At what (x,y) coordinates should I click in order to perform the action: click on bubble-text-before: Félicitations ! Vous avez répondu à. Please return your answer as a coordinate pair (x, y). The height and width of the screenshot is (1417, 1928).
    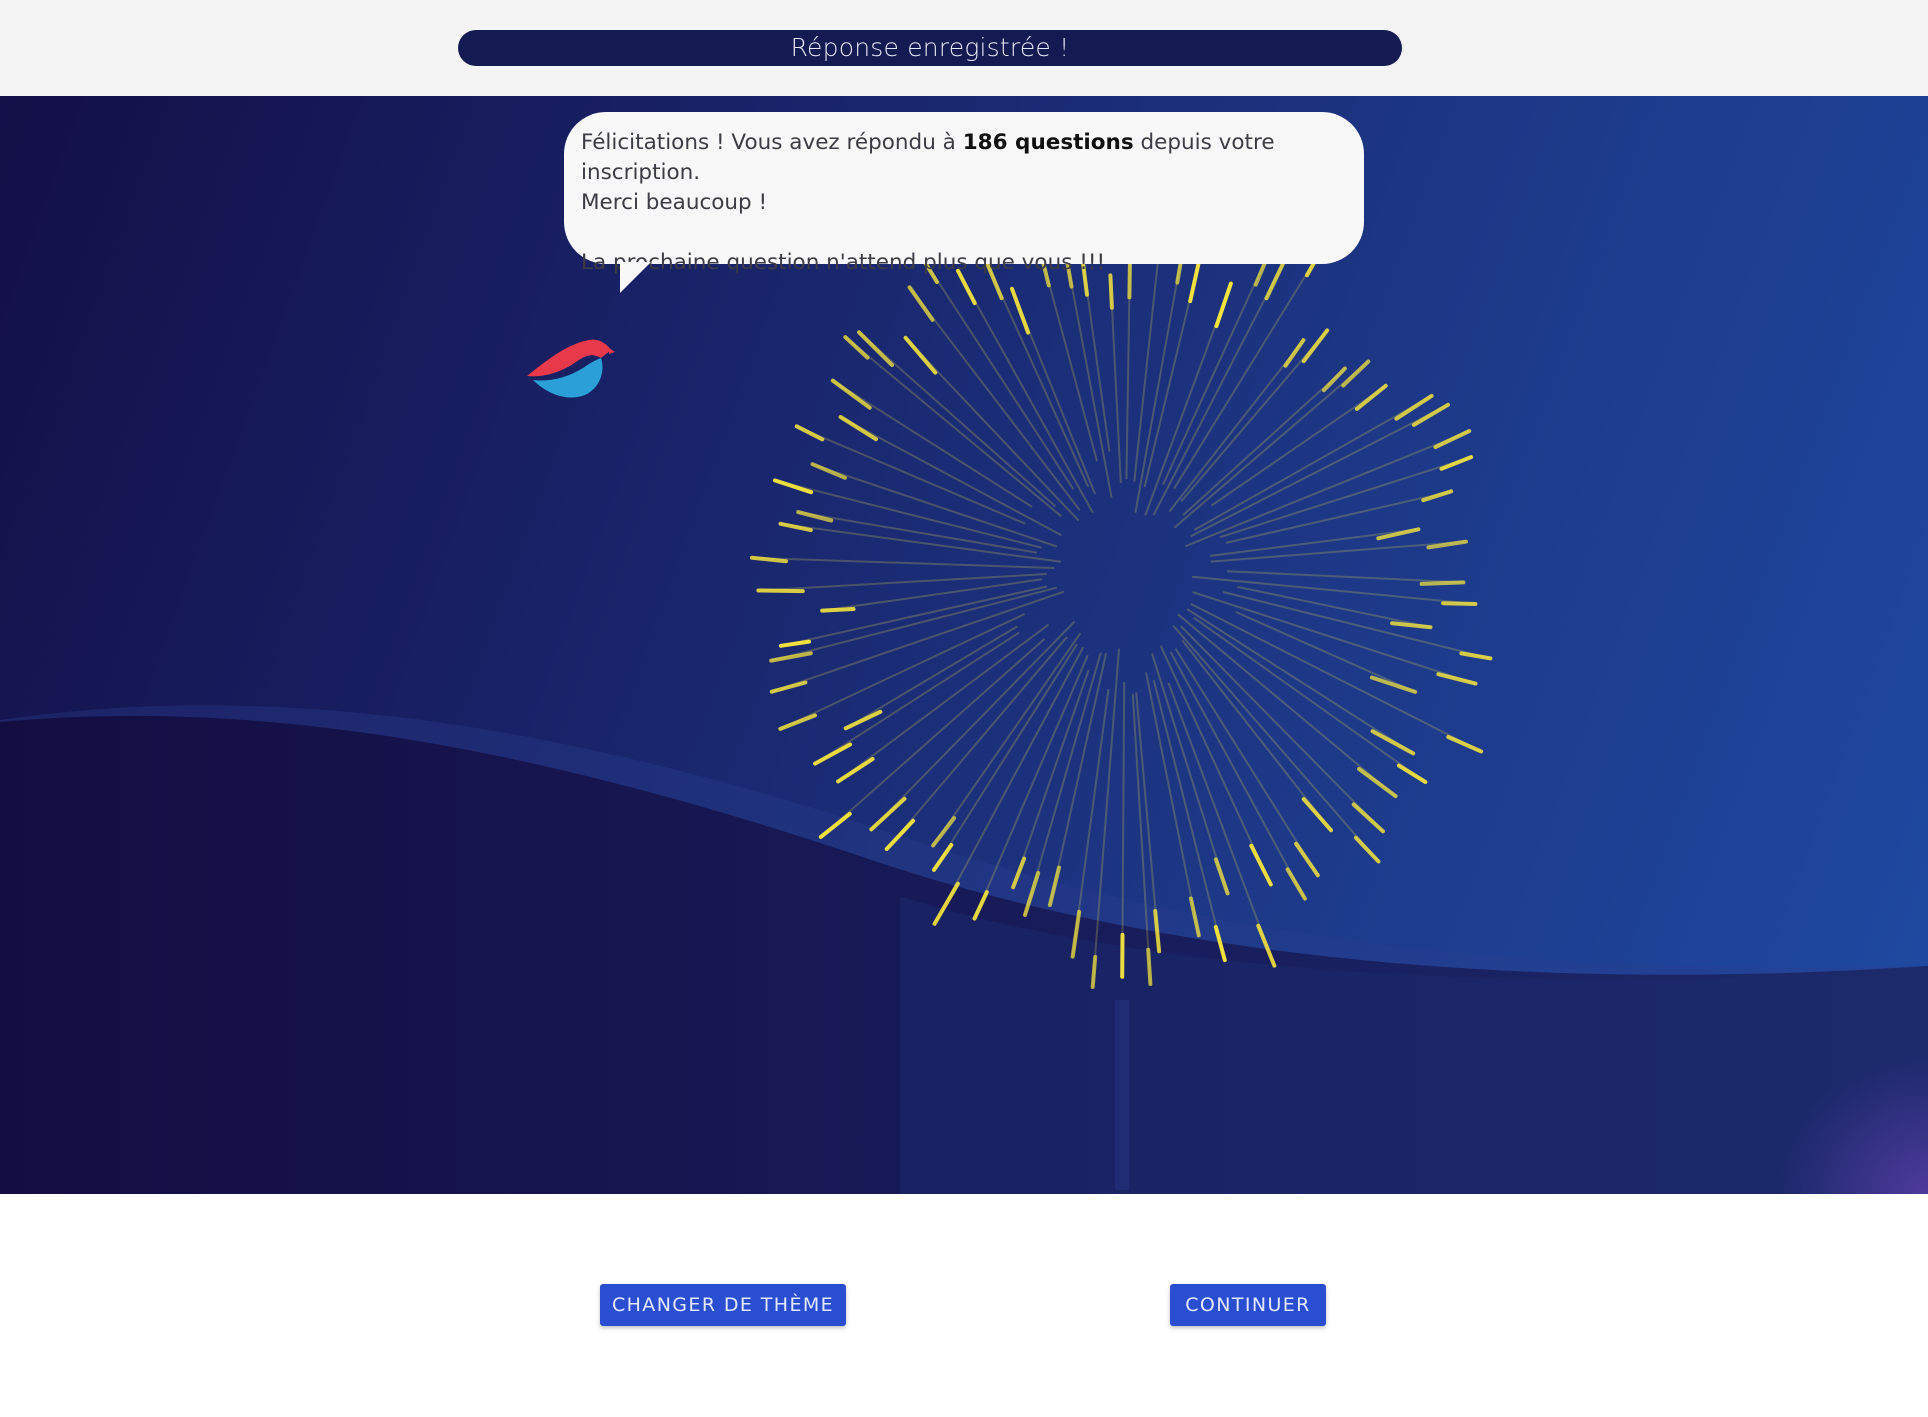
    Looking at the image, I should click on (772, 142).